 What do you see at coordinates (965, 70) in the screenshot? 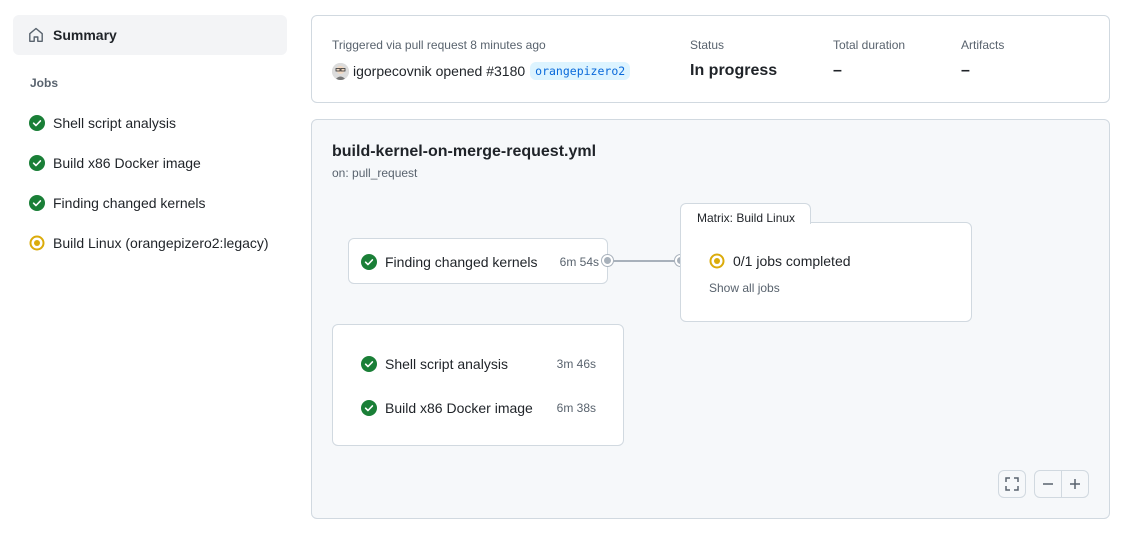
I see `artifacts-value: –` at bounding box center [965, 70].